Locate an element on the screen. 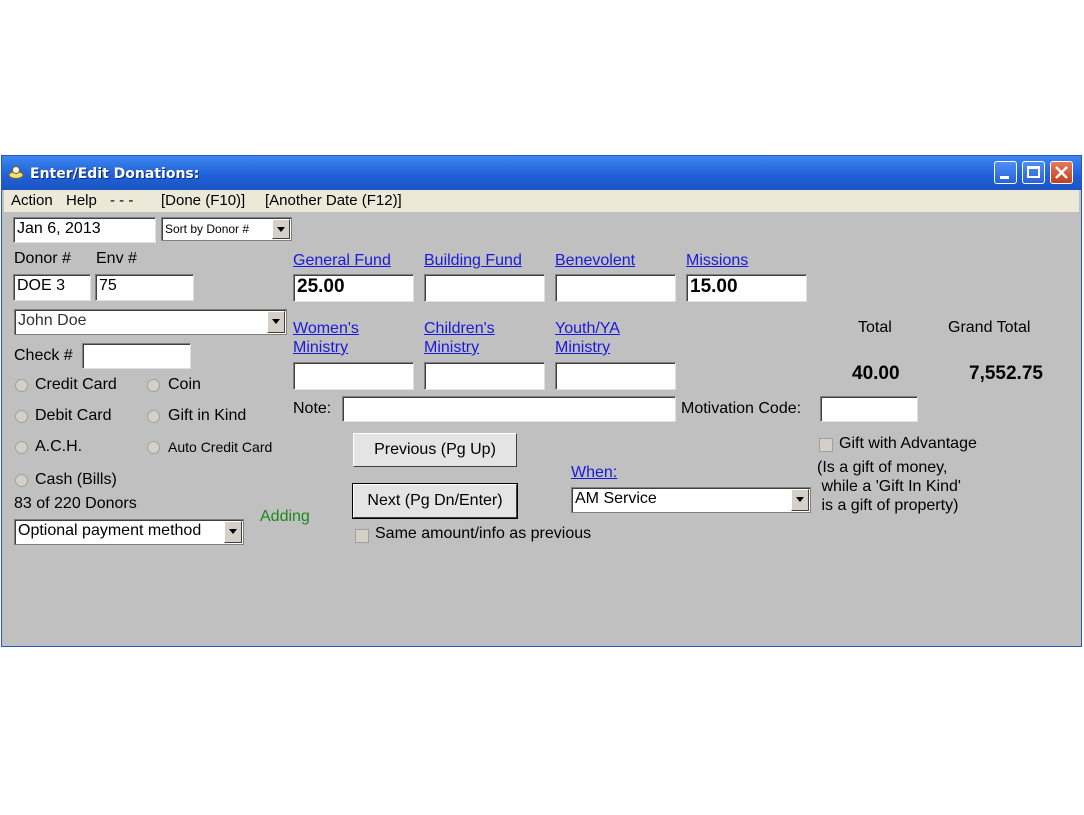  grand-total-label: Grand Total is located at coordinates (989, 327).